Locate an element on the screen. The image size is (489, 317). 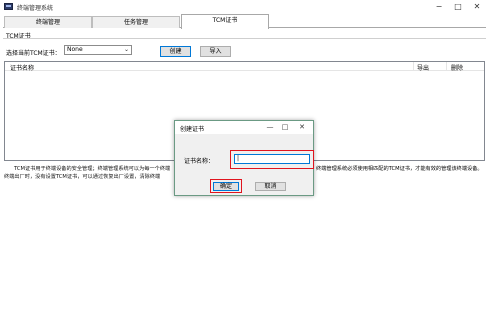
import-button: 导入 is located at coordinates (215, 51).